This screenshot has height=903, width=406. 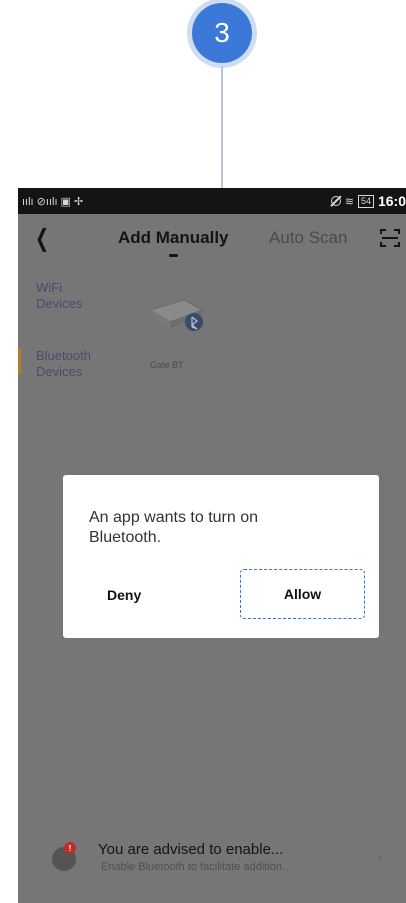 What do you see at coordinates (380, 858) in the screenshot?
I see `chevron-right-icon: ›` at bounding box center [380, 858].